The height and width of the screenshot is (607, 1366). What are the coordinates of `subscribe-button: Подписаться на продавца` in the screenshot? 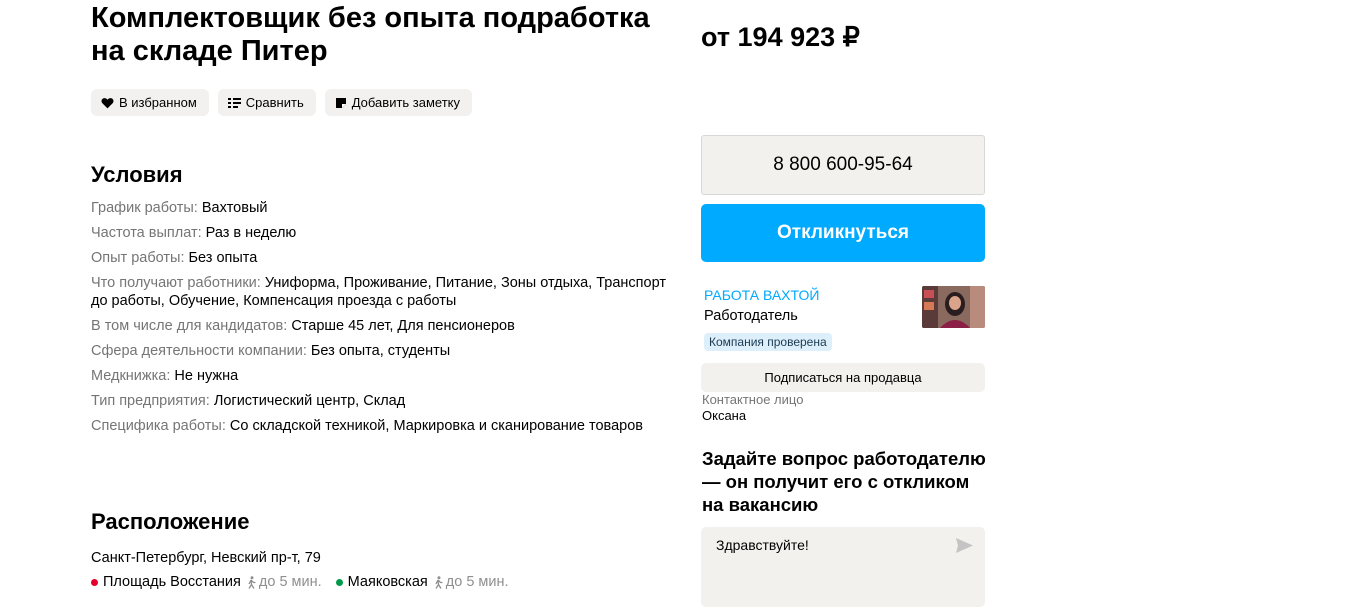 It's located at (843, 377).